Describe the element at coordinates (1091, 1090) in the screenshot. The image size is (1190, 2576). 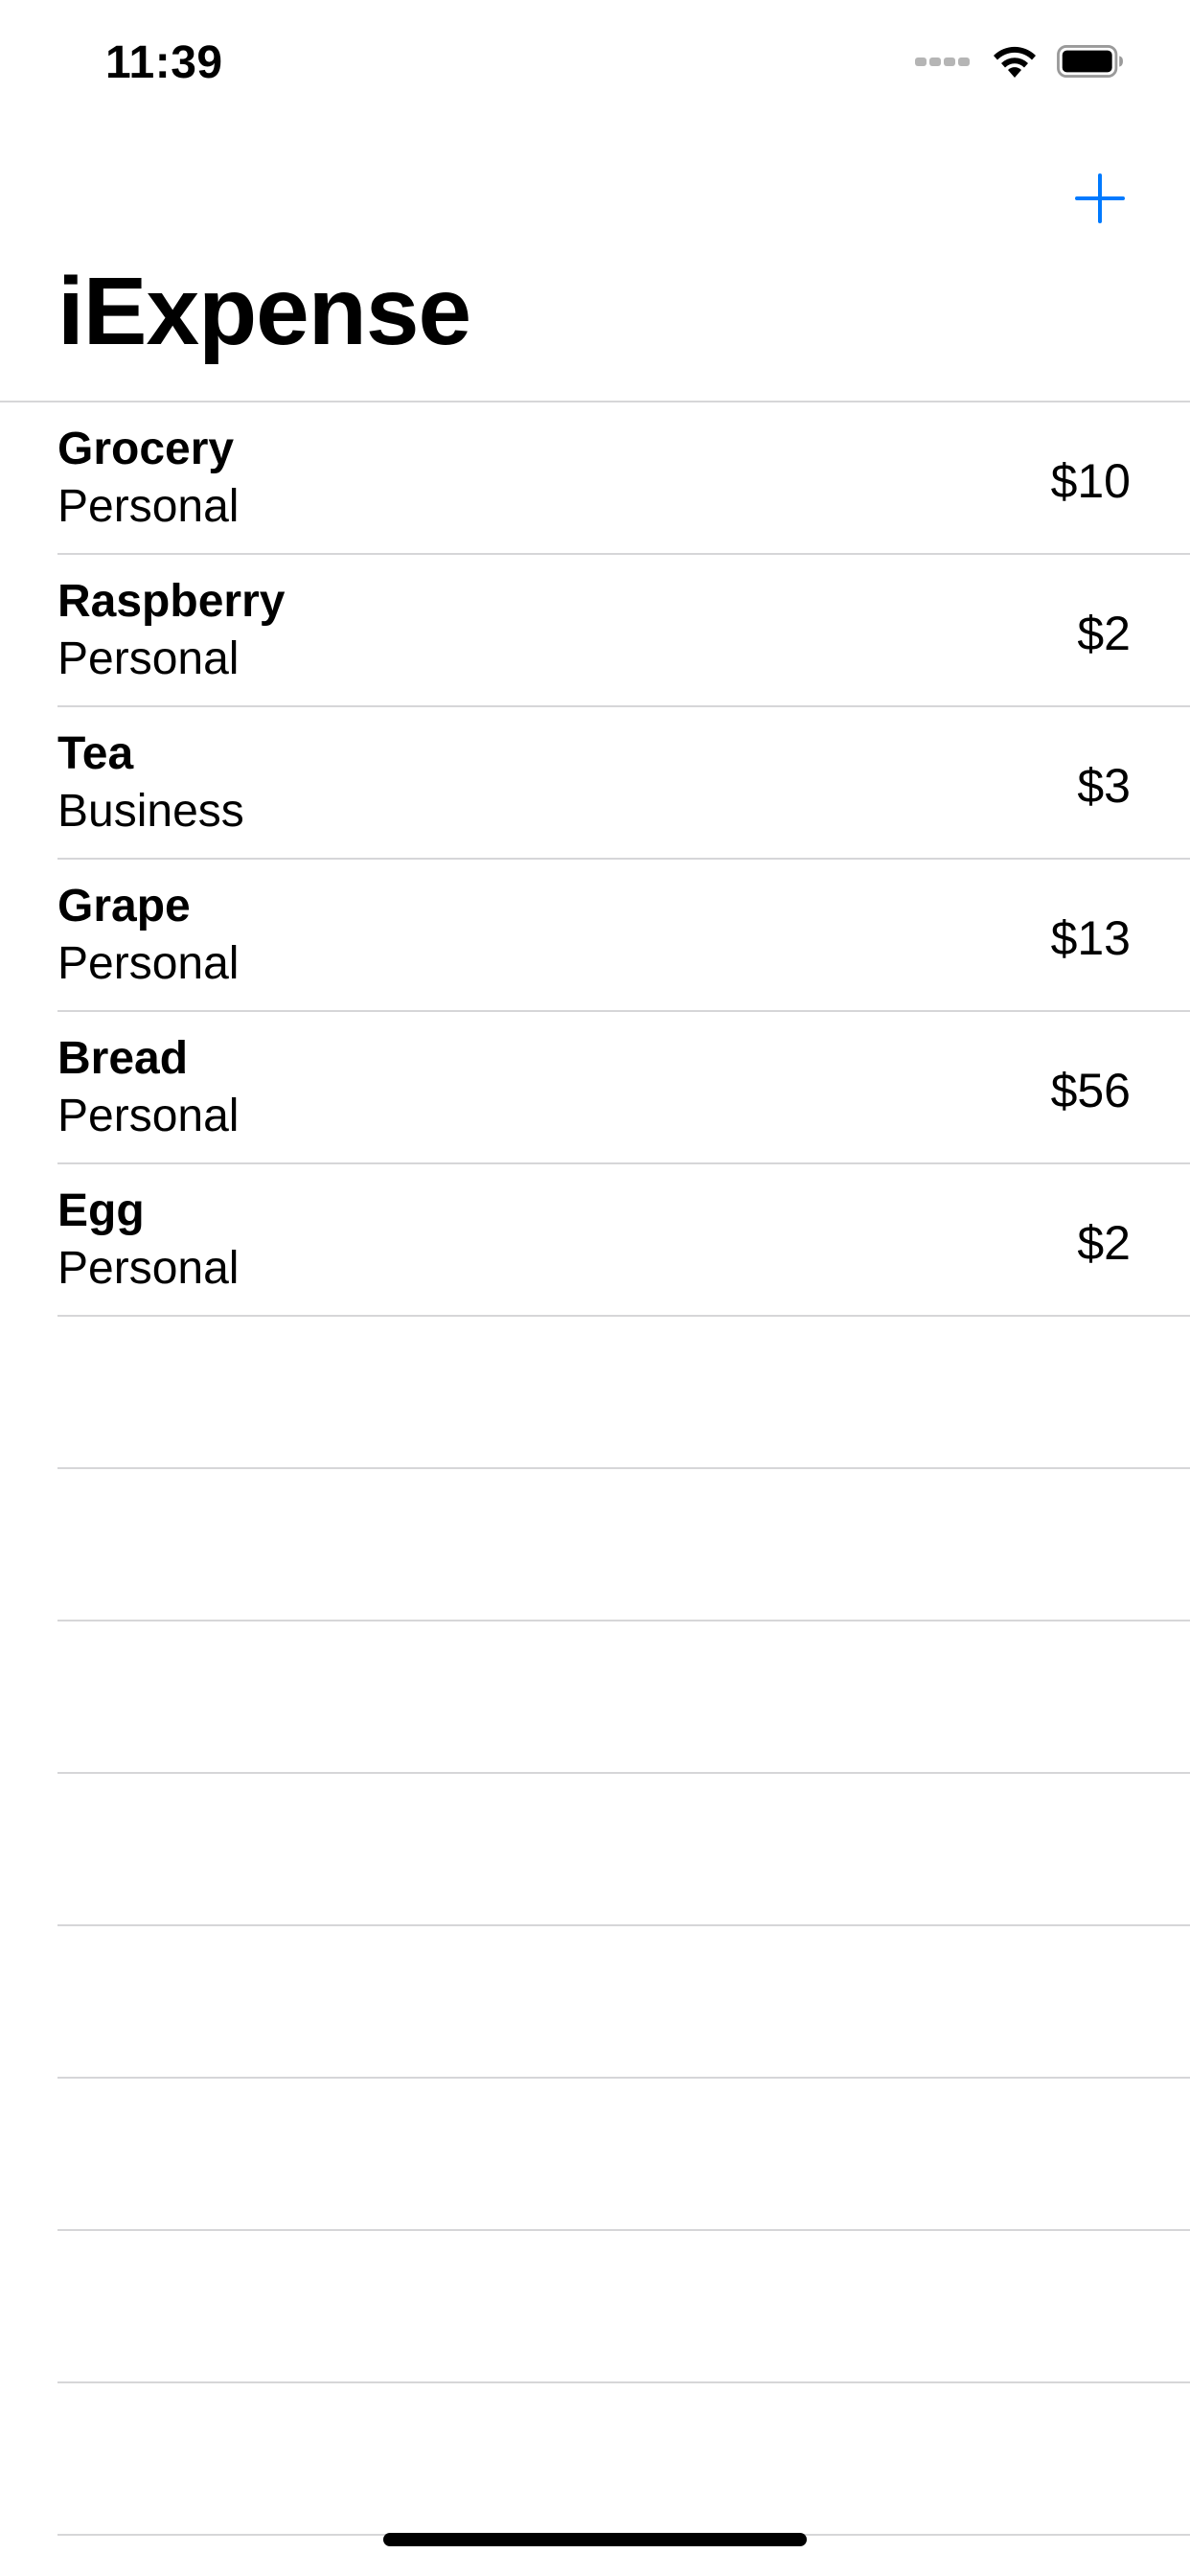
I see `expense-amount: $56` at that location.